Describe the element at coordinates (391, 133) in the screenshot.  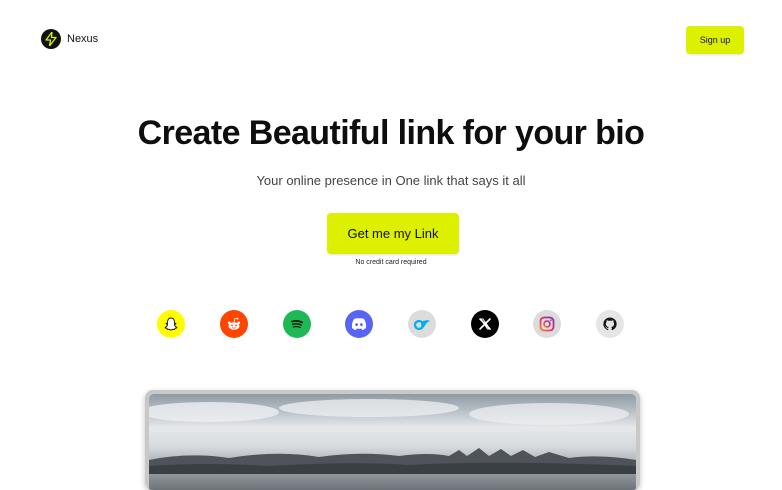
I see `hero-title: Create Beautiful link for your bio` at that location.